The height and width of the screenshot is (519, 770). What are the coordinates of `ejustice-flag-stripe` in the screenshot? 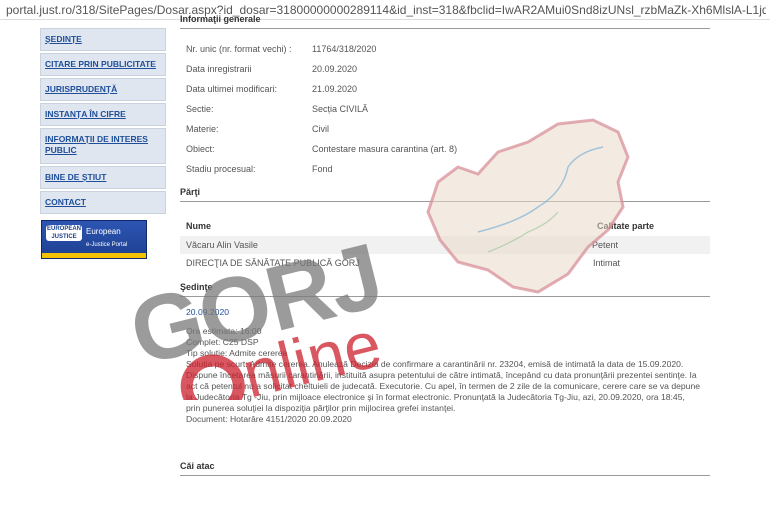 It's located at (94, 255).